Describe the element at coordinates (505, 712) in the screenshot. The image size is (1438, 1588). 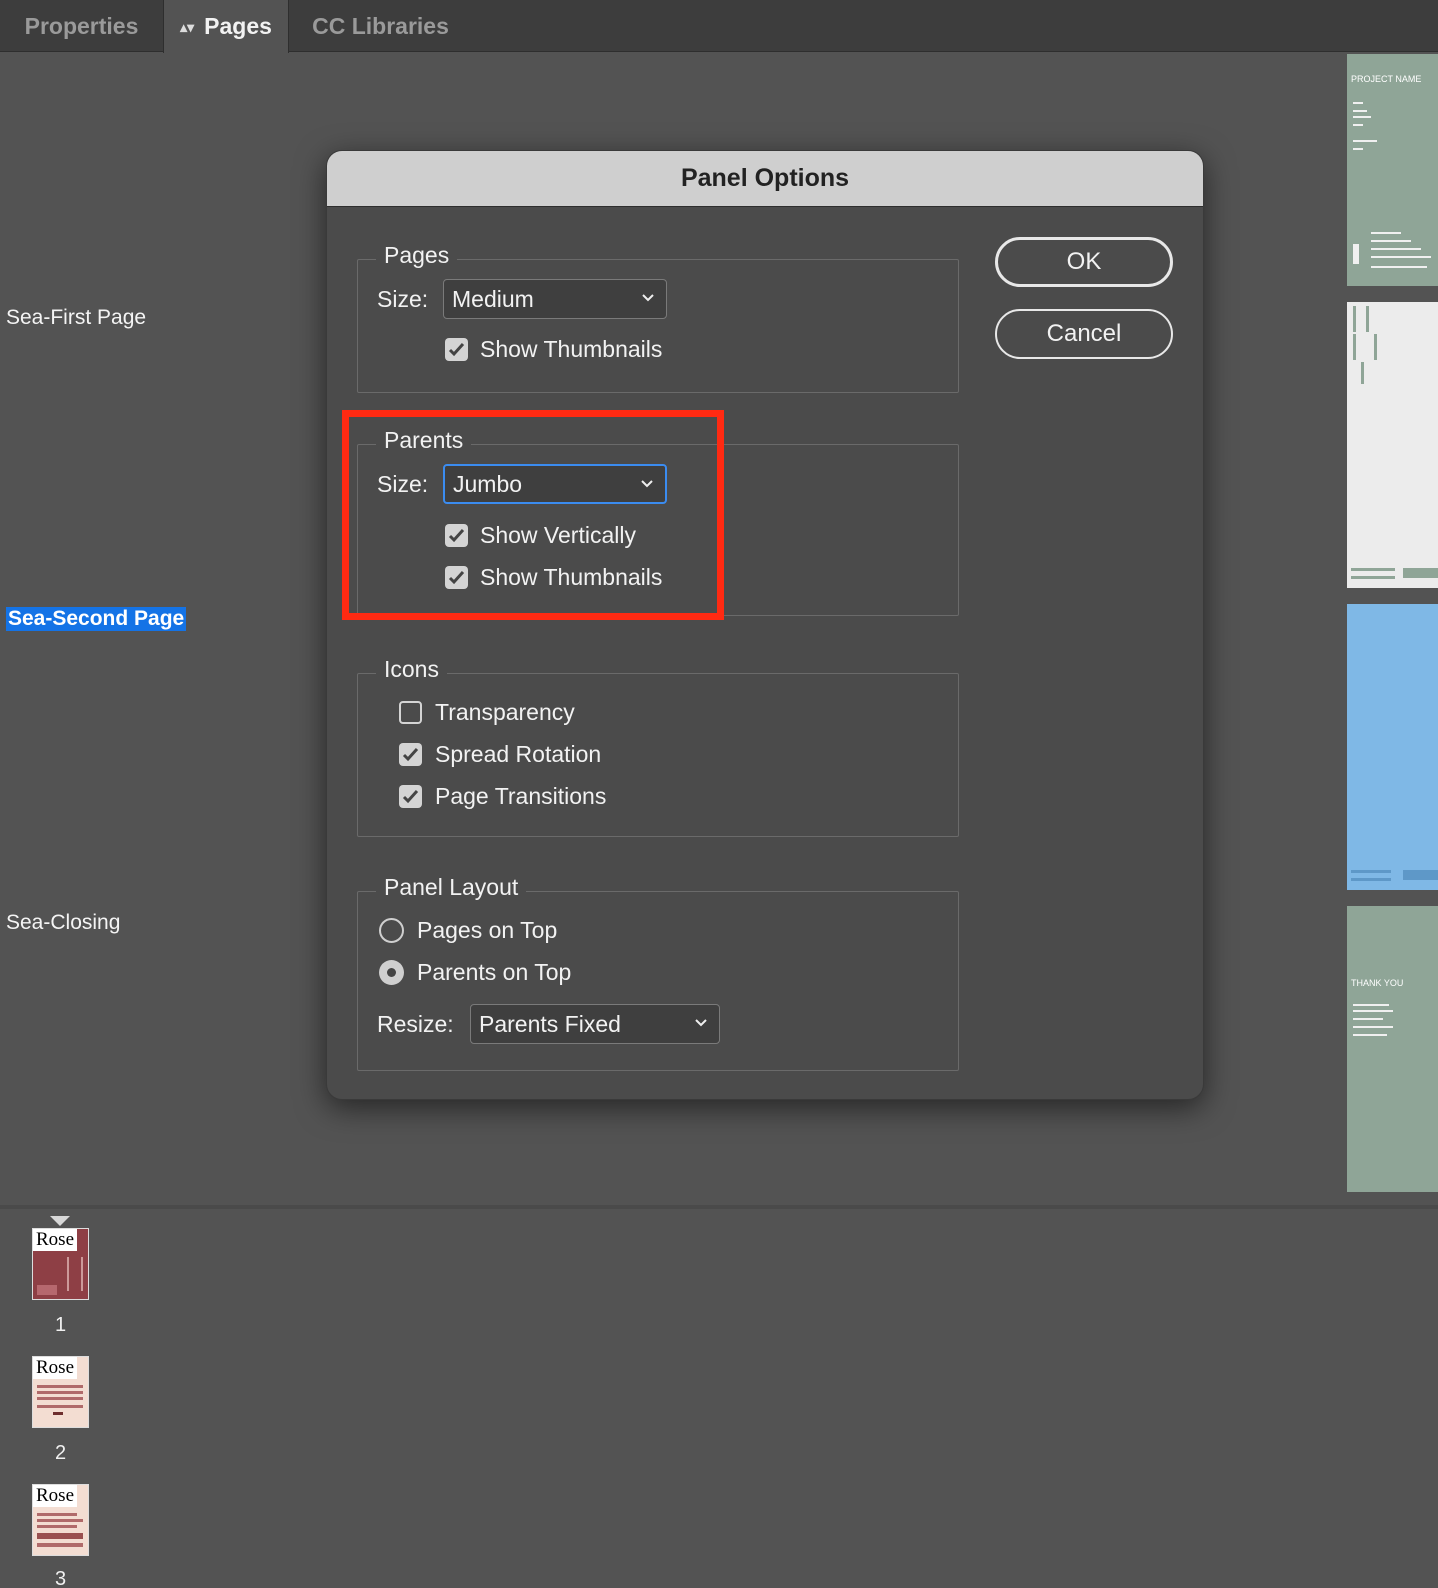
I see `transparency-label: Transparency` at that location.